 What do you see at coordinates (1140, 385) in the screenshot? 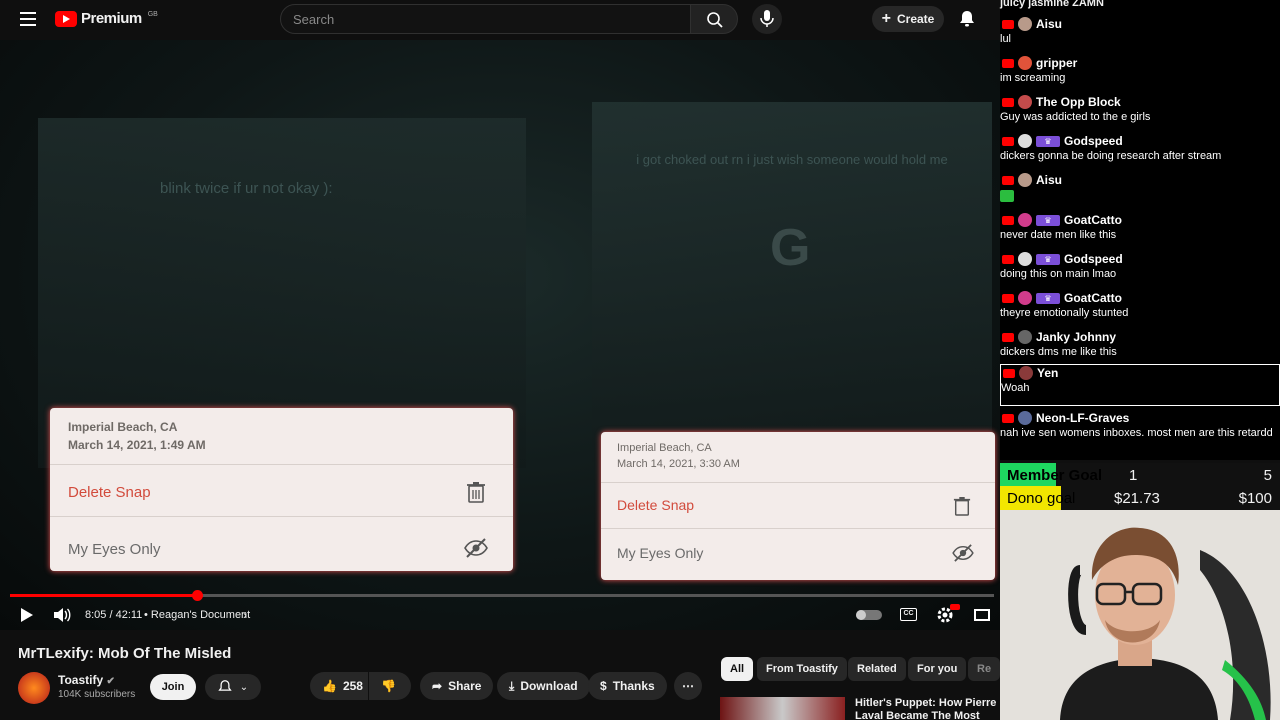
I see `chat-message: Yen Woah` at bounding box center [1140, 385].